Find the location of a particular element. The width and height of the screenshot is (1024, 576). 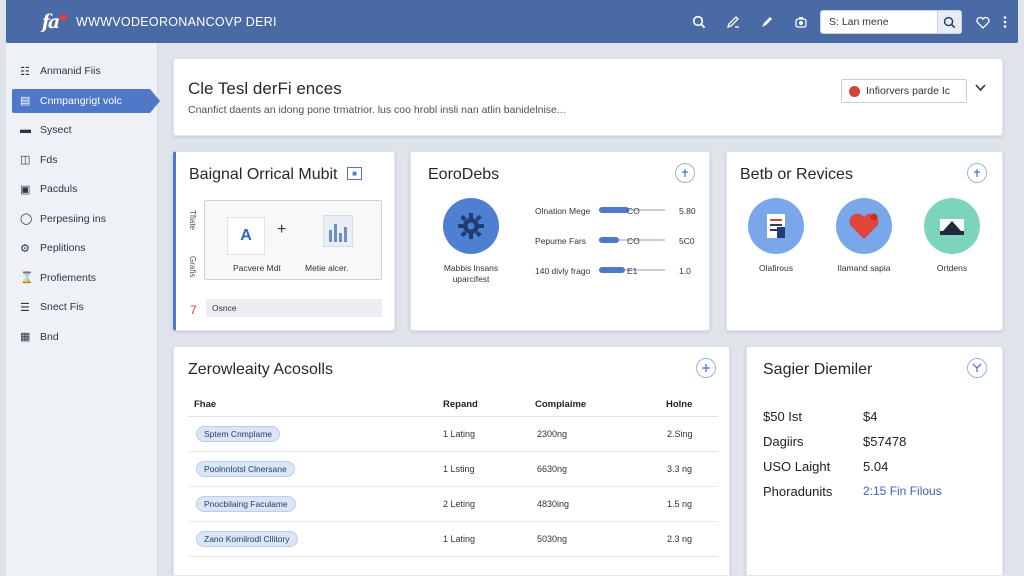

metric-label: 140 divly frago is located at coordinates (563, 271).